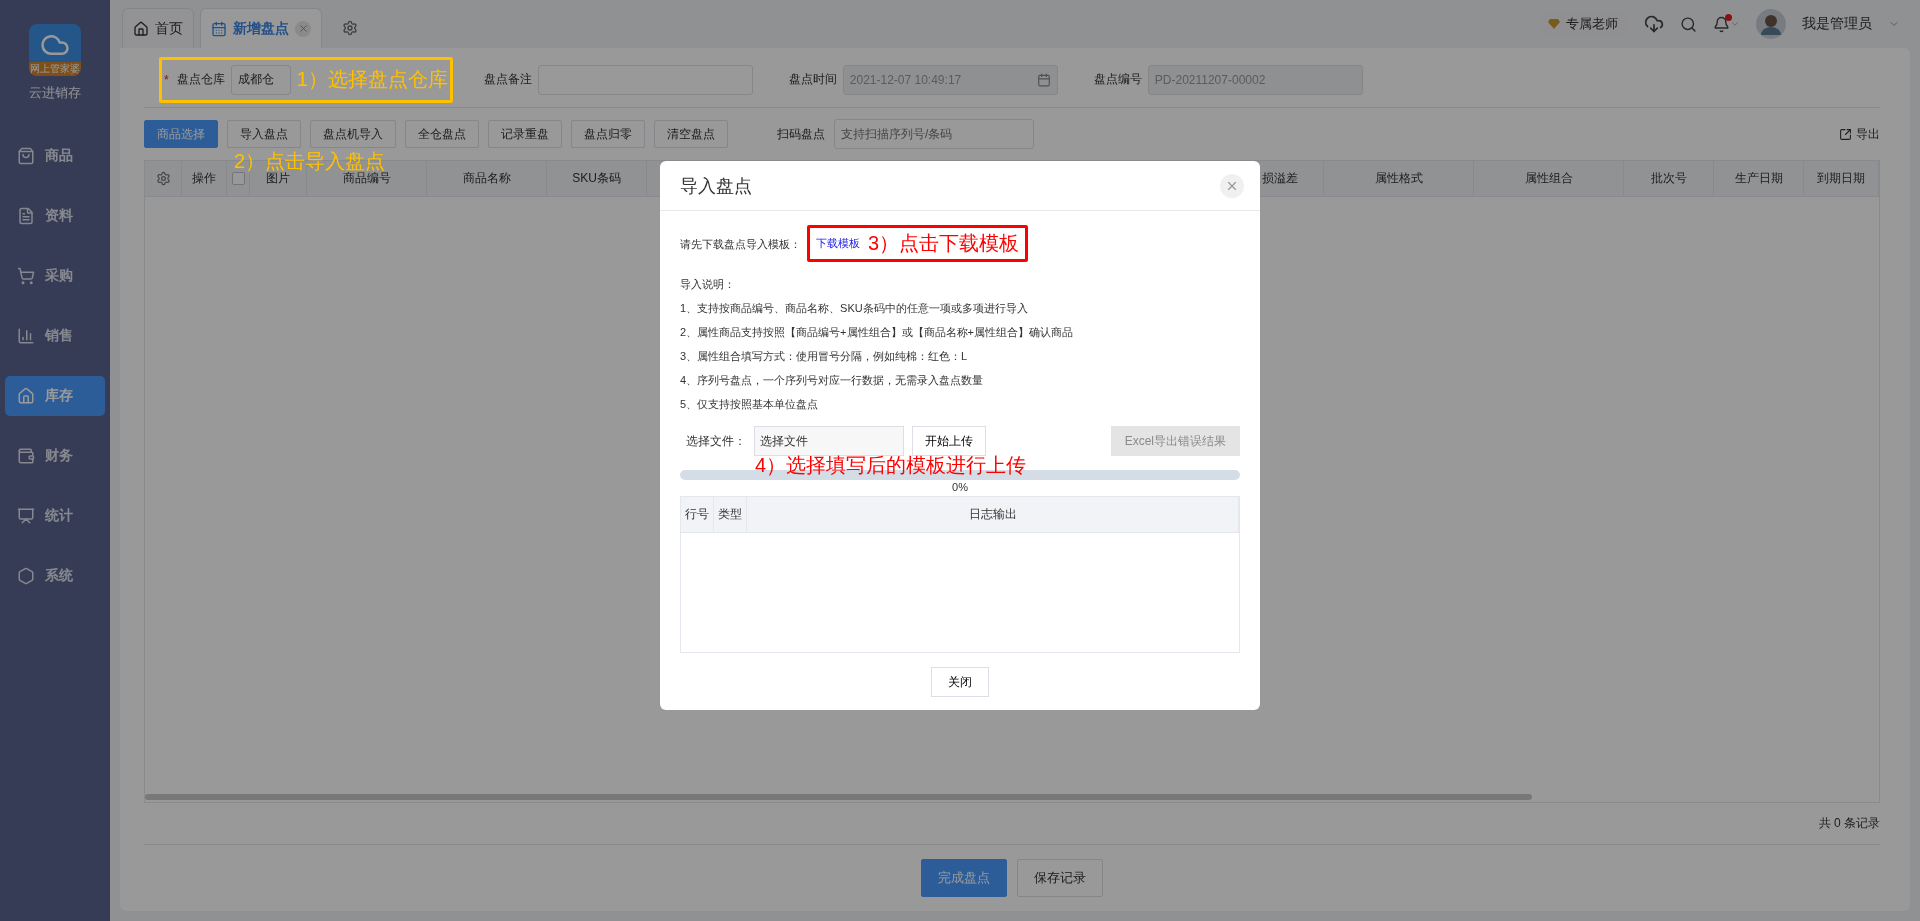 The width and height of the screenshot is (1920, 921). Describe the element at coordinates (525, 134) in the screenshot. I see `toolbar-button: 记录重盘` at that location.